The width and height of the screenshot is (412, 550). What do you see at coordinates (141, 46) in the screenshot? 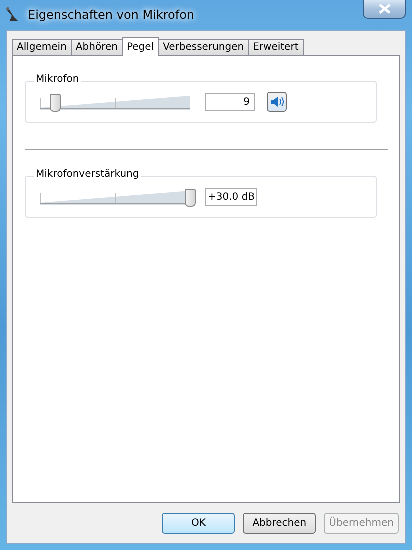
I see `tab: Pegel` at bounding box center [141, 46].